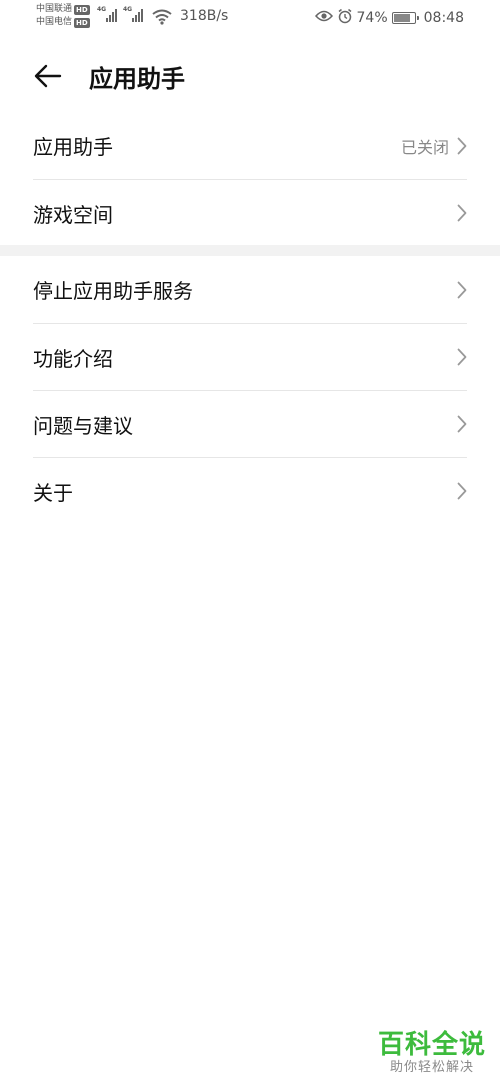 The height and width of the screenshot is (1084, 500). Describe the element at coordinates (431, 1045) in the screenshot. I see `watermark-title: 百科全说` at that location.